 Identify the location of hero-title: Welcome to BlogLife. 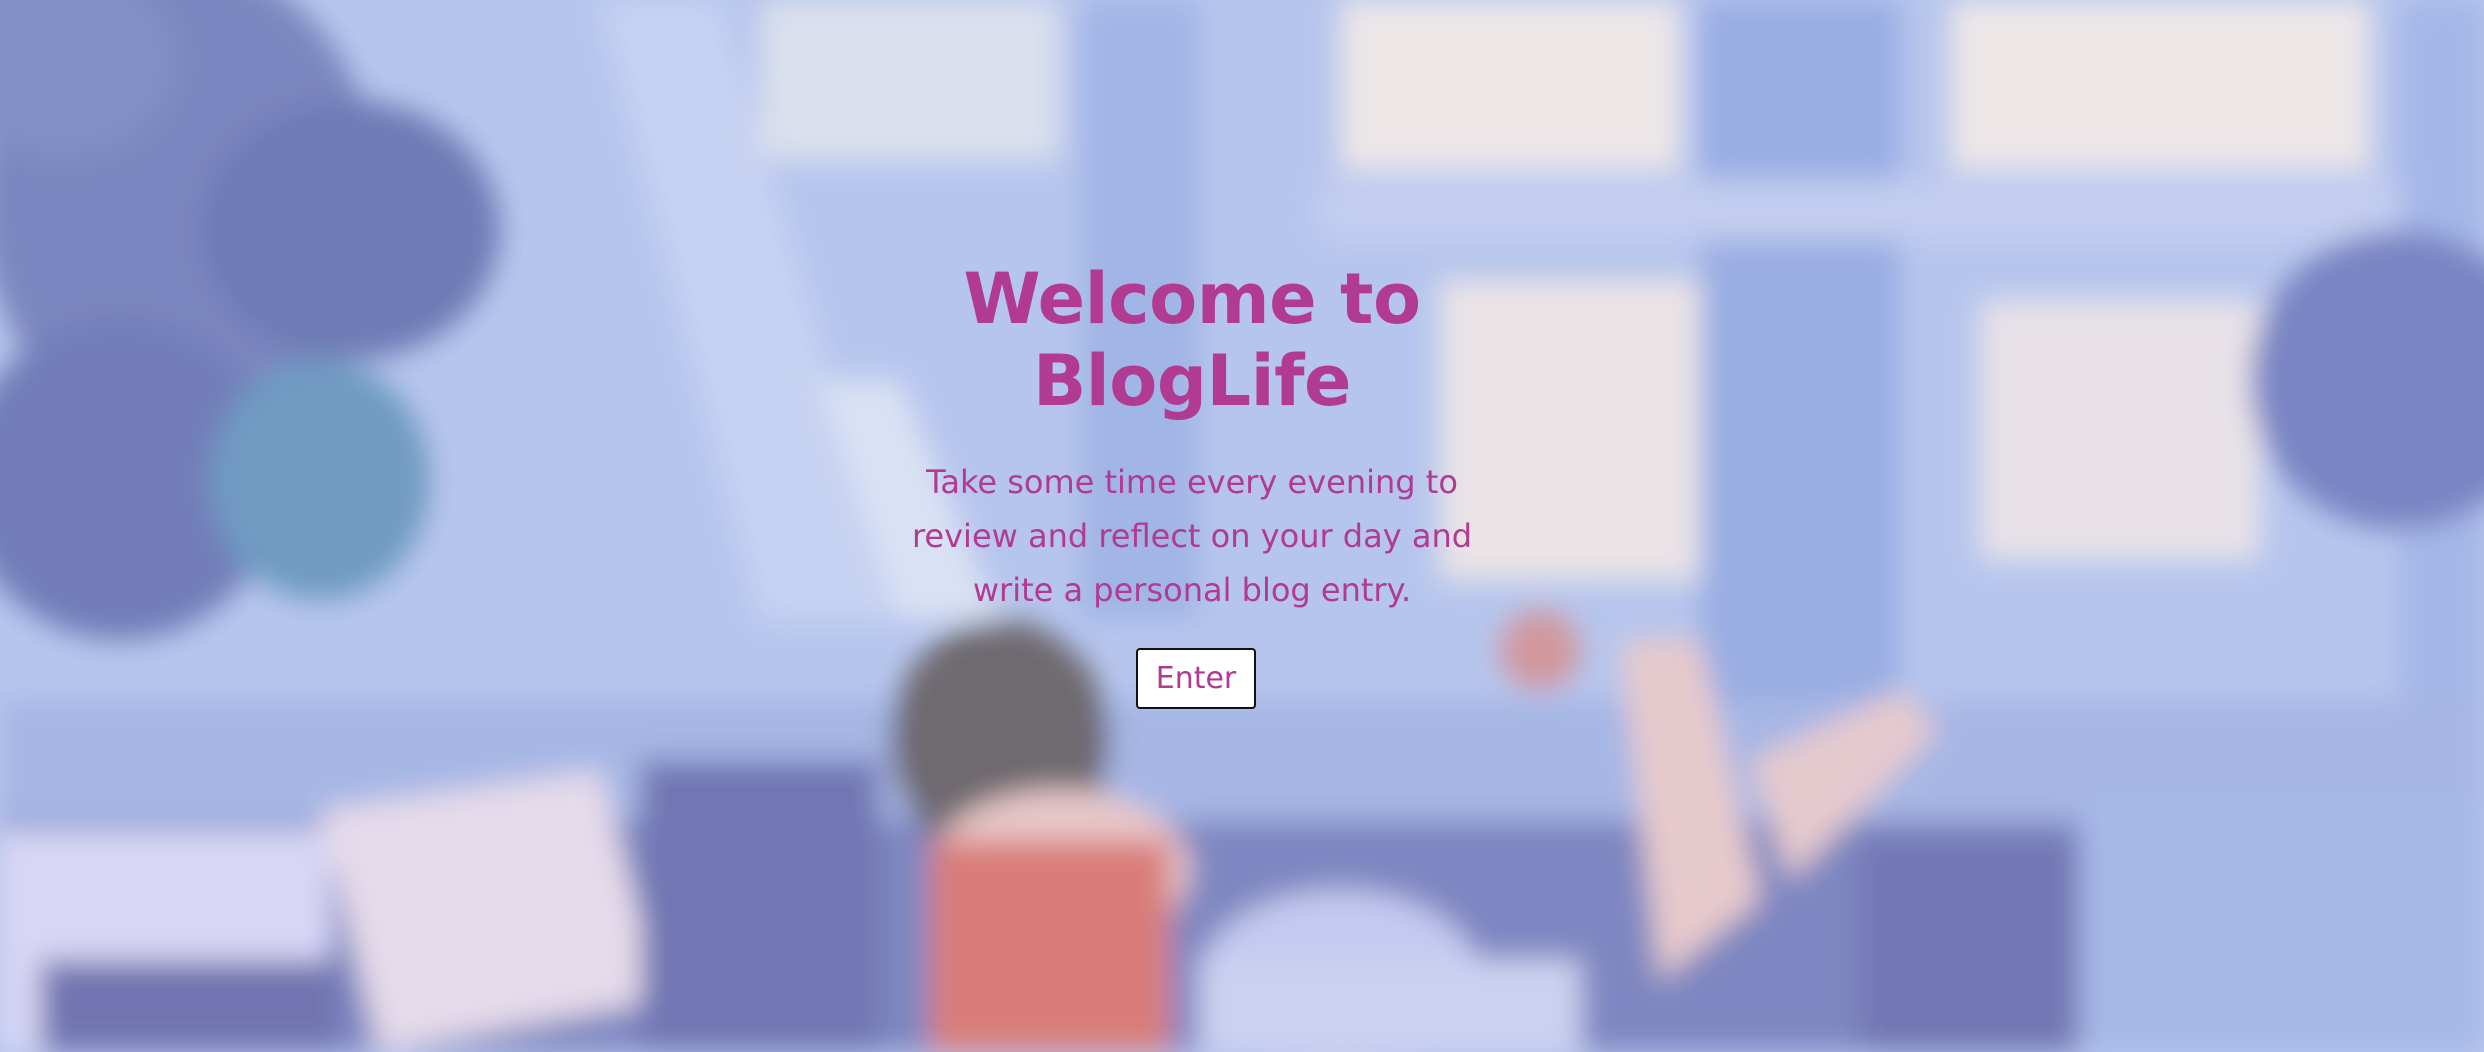
(1192, 340).